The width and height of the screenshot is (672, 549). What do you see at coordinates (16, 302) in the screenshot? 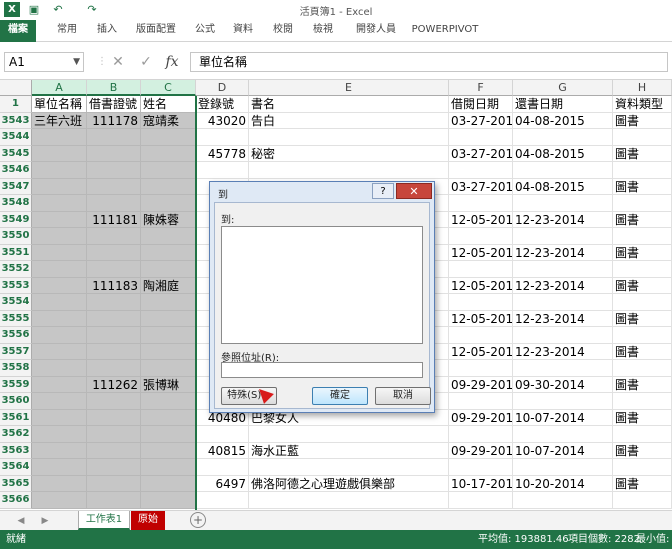
I see `row-header: 3554` at bounding box center [16, 302].